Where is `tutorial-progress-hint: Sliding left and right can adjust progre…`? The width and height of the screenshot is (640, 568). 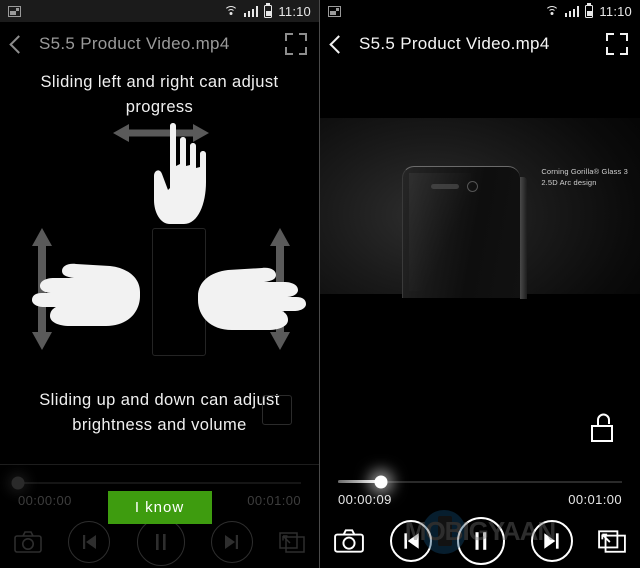 tutorial-progress-hint: Sliding left and right can adjust progre… is located at coordinates (159, 94).